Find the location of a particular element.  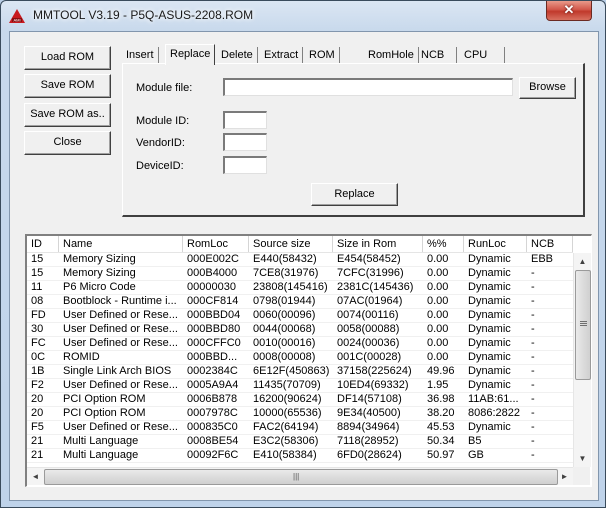

table-cell: 49.96 is located at coordinates (441, 371).